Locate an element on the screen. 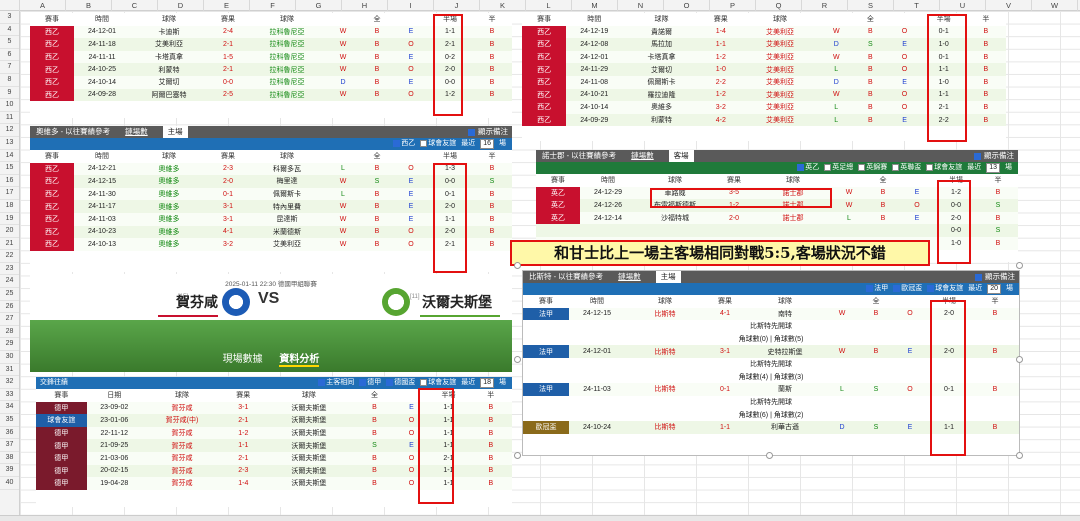 Image resolution: width=1080 pixels, height=521 pixels. recent-select: 13 is located at coordinates (993, 168).